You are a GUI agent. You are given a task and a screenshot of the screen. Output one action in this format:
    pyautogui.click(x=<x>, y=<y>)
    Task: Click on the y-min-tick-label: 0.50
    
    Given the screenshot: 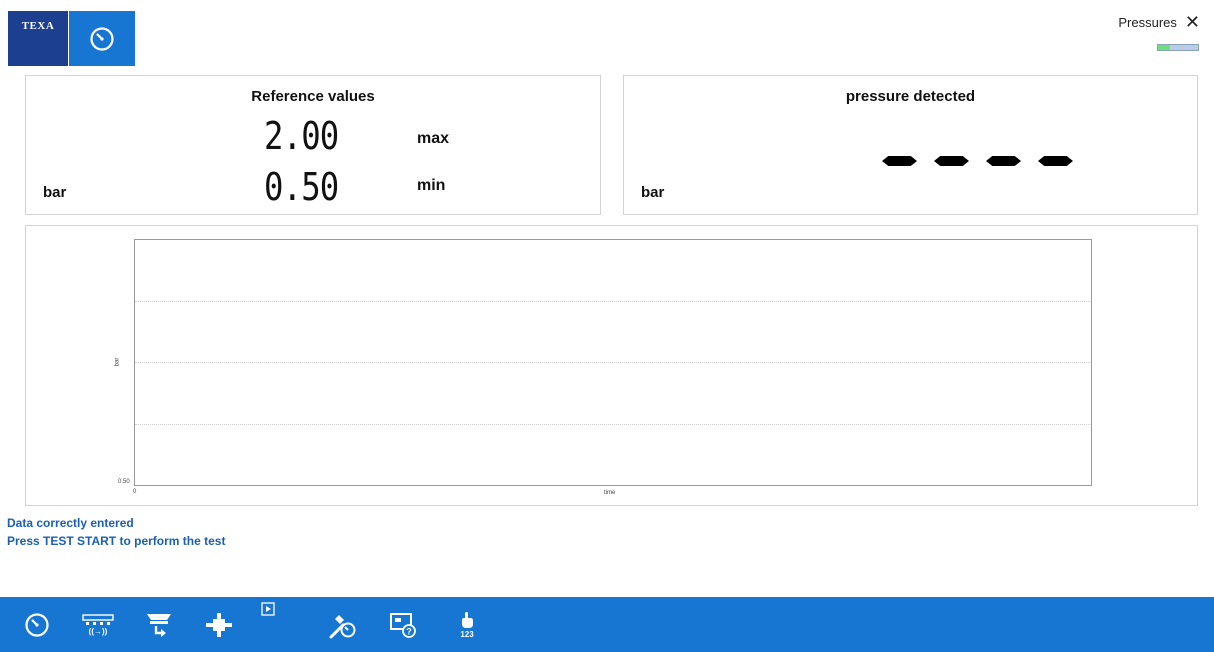 What is the action you would take?
    pyautogui.click(x=124, y=482)
    